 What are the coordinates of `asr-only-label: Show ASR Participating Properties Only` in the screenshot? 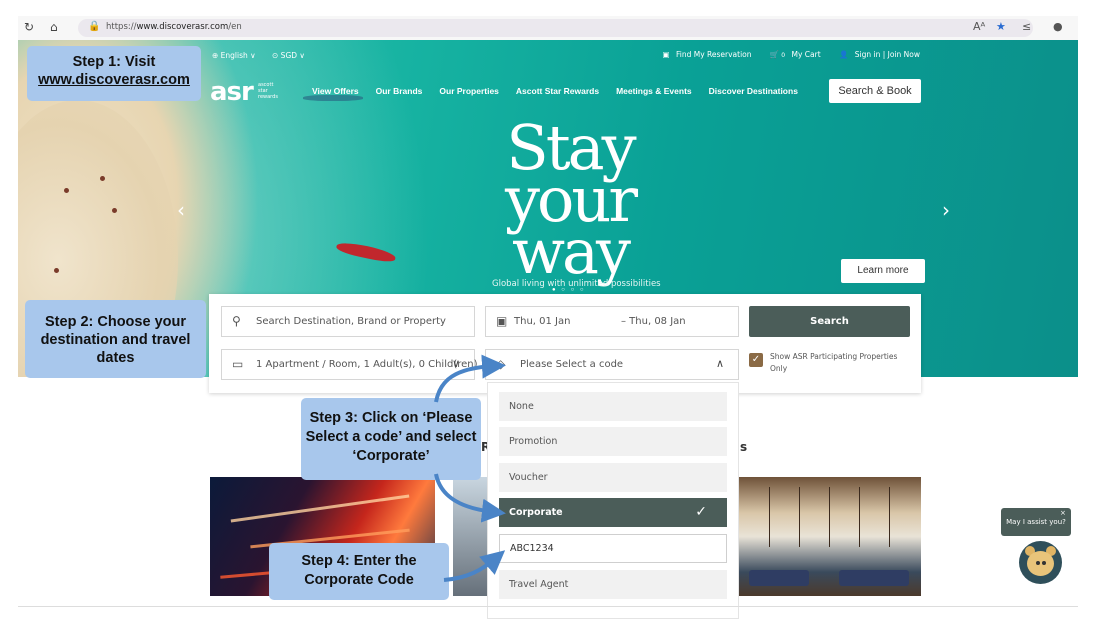 It's located at (834, 362).